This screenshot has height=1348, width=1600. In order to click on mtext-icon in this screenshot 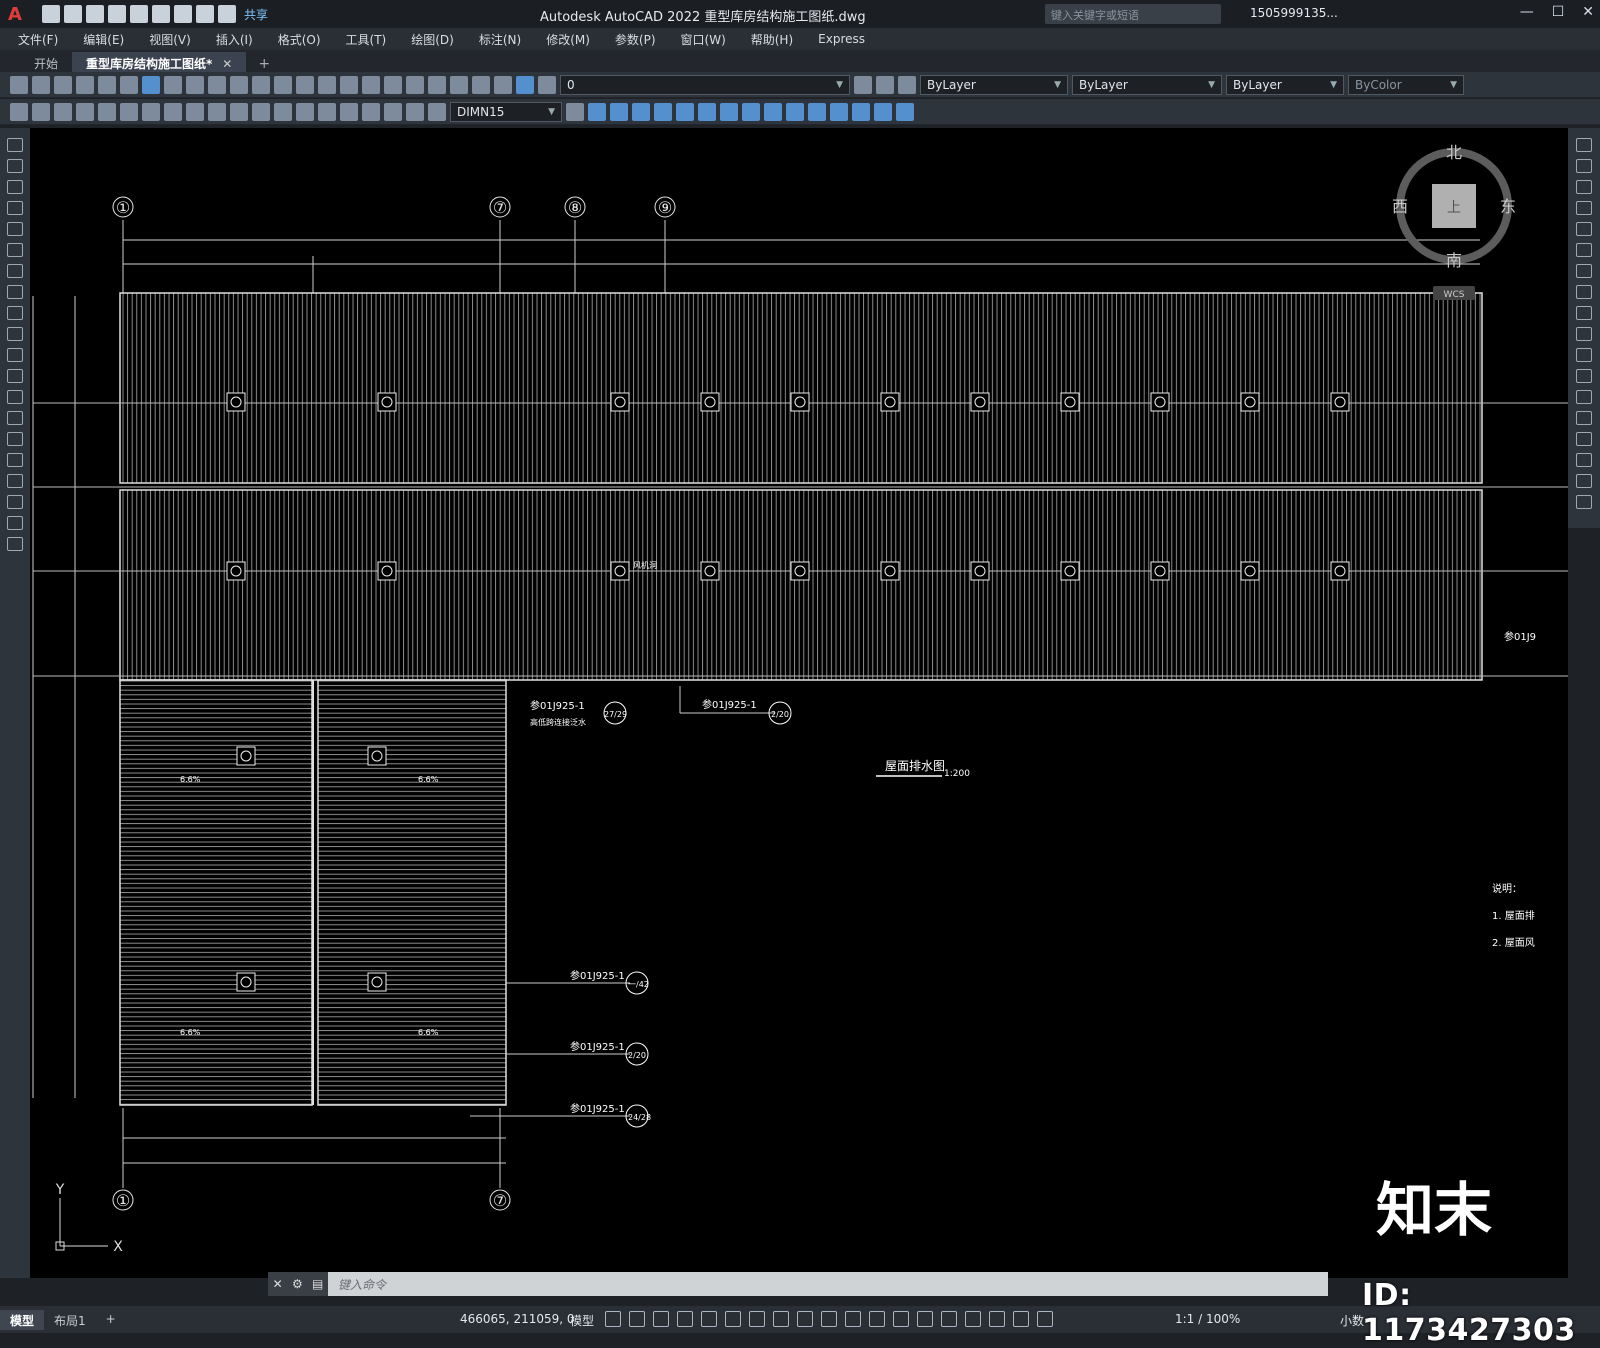, I will do `click(15, 523)`.